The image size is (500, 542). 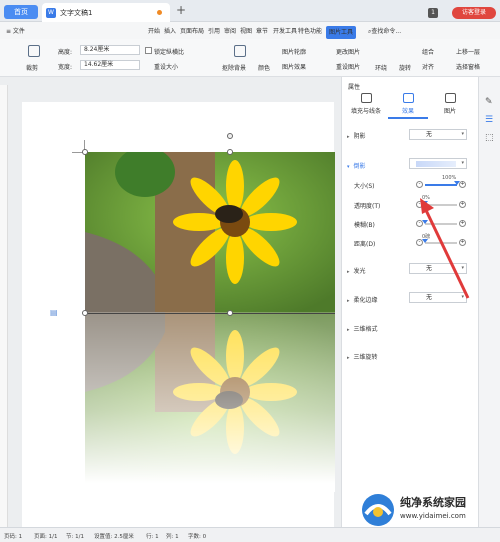 I want to click on status-section: 节: 1/1, so click(x=75, y=537).